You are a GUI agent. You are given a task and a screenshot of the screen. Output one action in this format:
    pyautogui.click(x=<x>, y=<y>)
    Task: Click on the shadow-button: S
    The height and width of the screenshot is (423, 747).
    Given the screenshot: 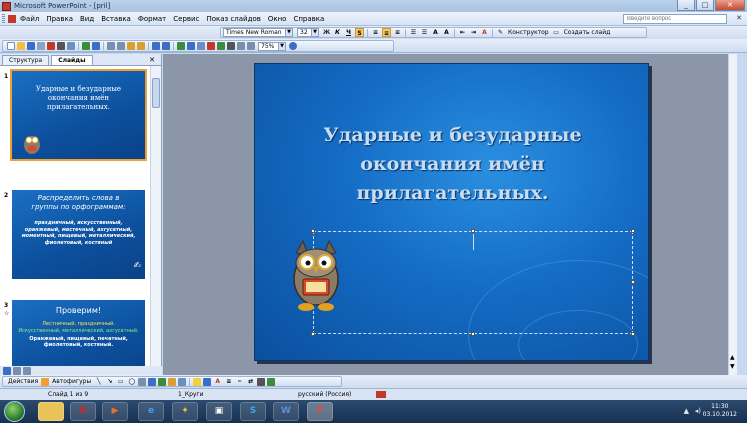 What is the action you would take?
    pyautogui.click(x=359, y=32)
    